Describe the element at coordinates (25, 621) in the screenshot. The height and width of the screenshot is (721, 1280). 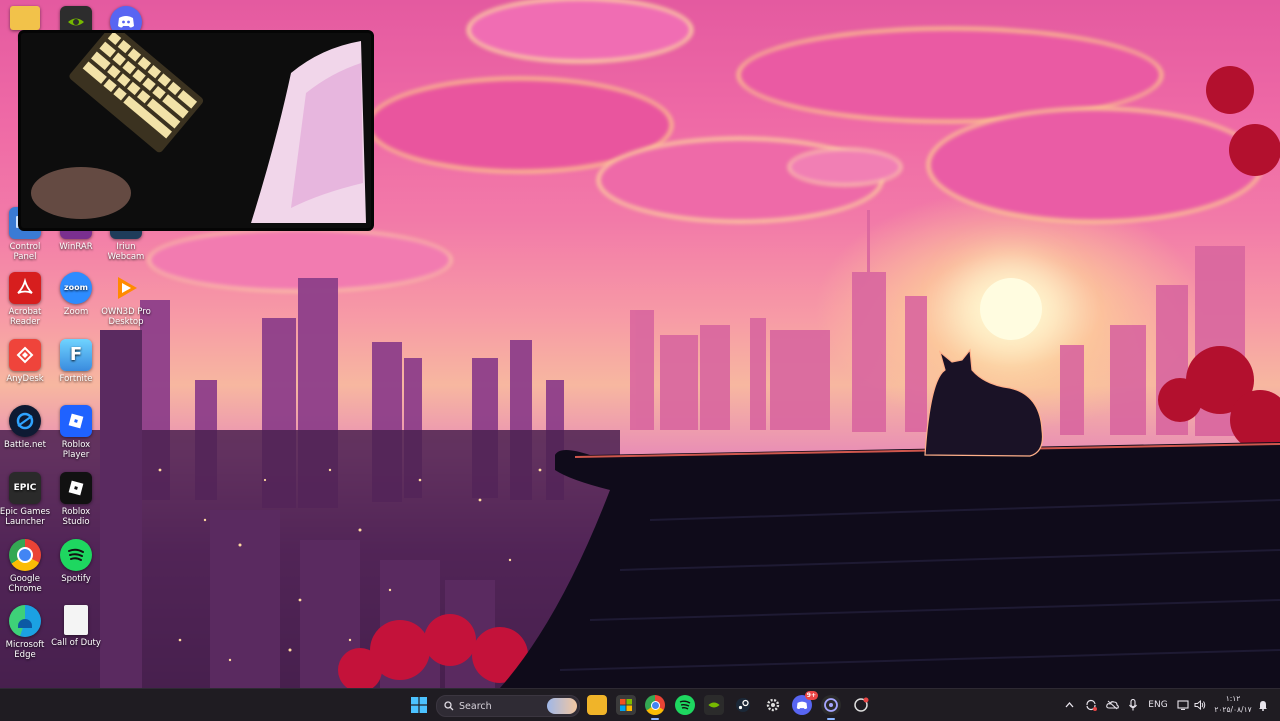
I see `edge-icon` at that location.